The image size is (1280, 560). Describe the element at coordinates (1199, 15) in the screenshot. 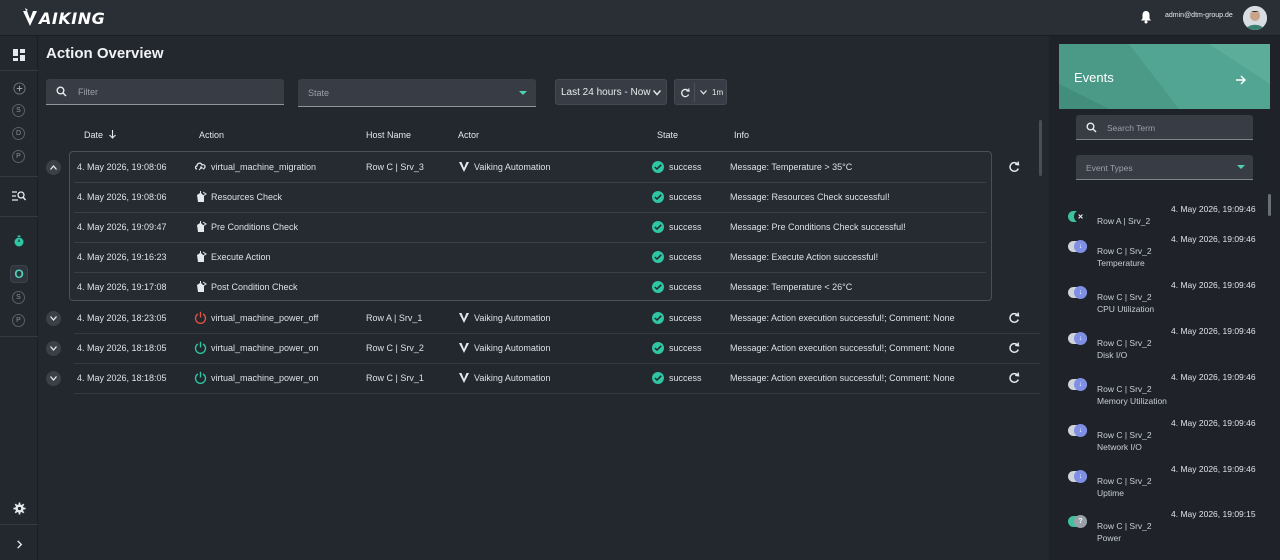

I see `user-email: admin@dtm-group.de` at that location.